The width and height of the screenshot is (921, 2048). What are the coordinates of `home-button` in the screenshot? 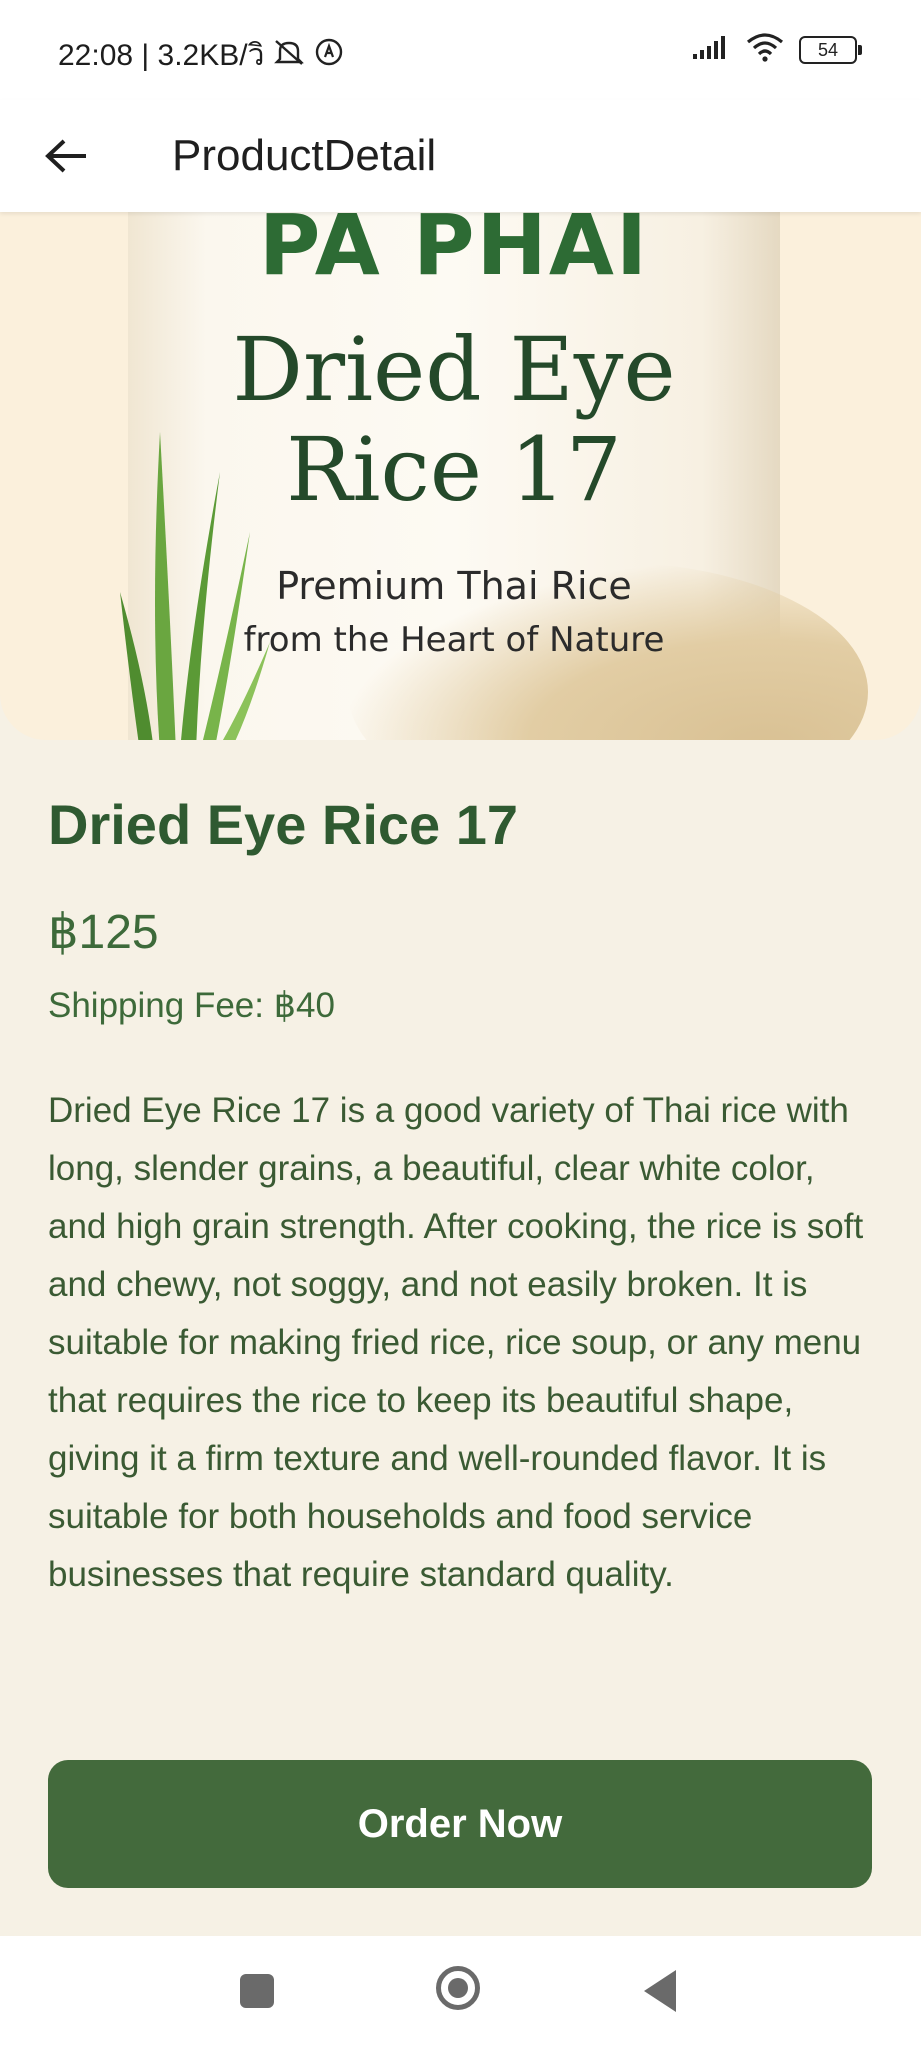 It's located at (458, 1988).